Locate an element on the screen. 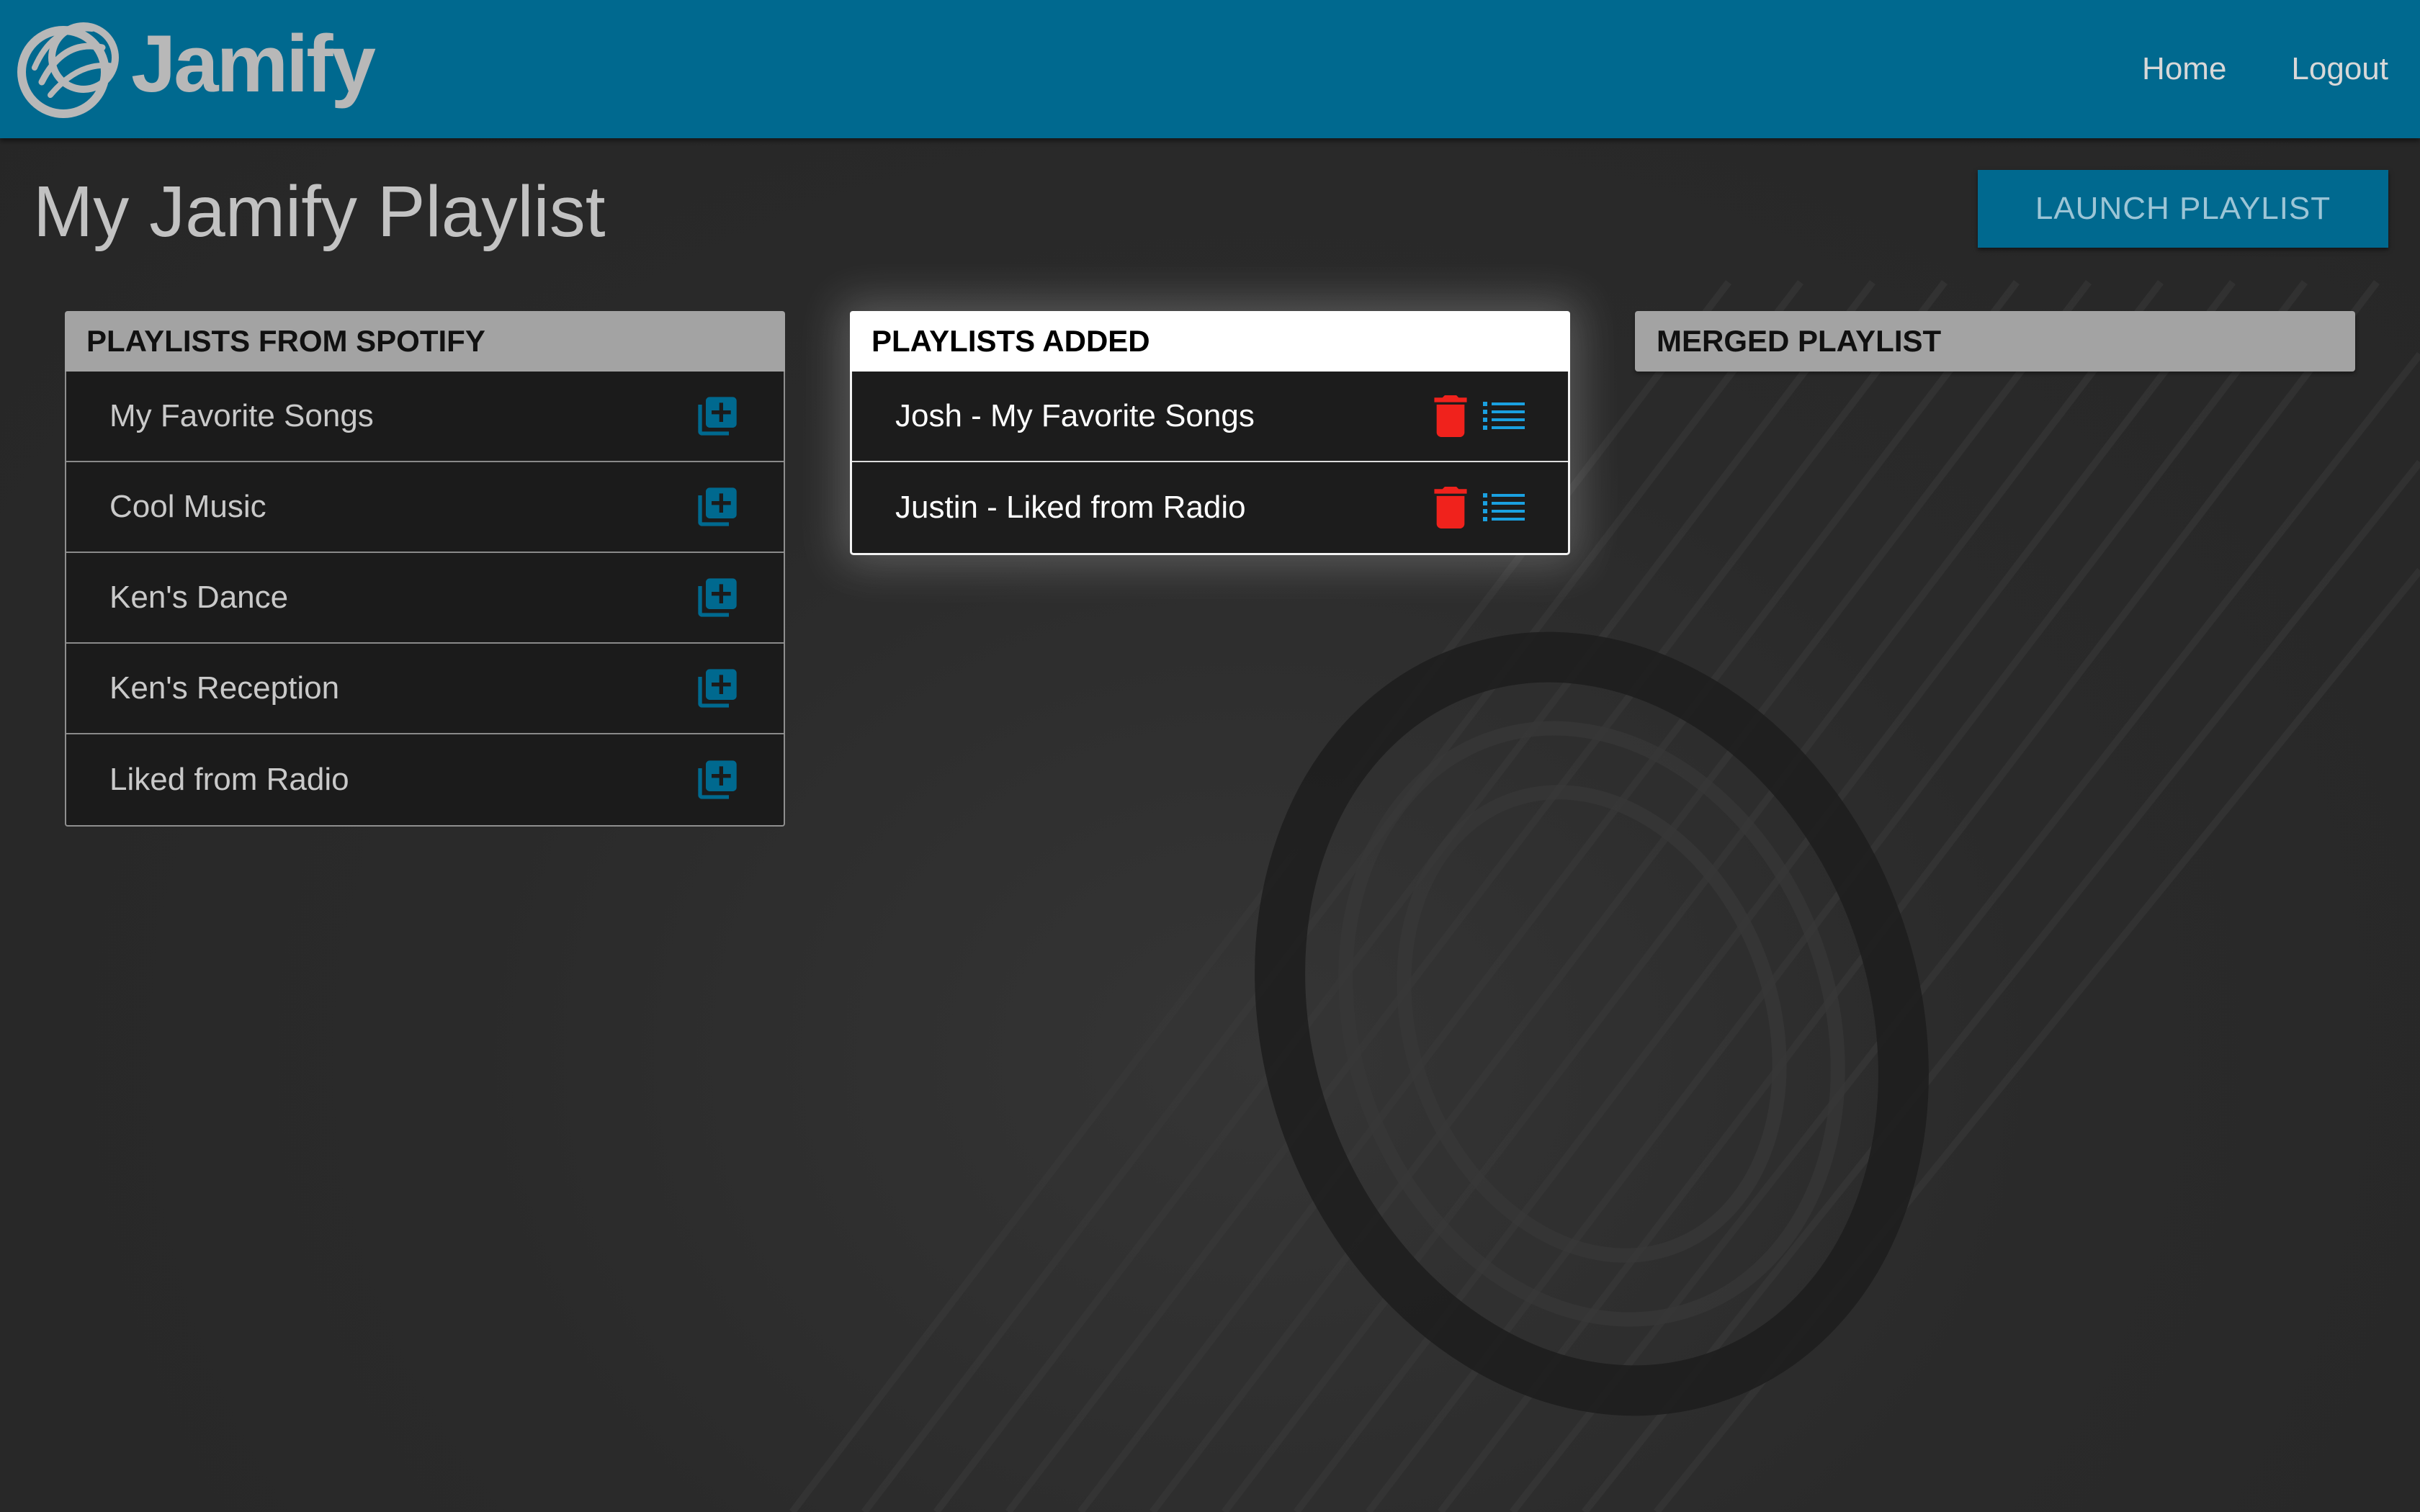 The image size is (2420, 1512). spotify-playlist-item: Ken's Dance is located at coordinates (425, 598).